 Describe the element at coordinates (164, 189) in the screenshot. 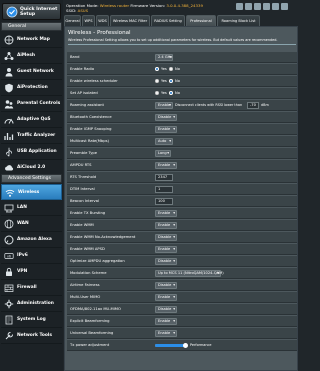

I see `dtim-input: 1` at that location.